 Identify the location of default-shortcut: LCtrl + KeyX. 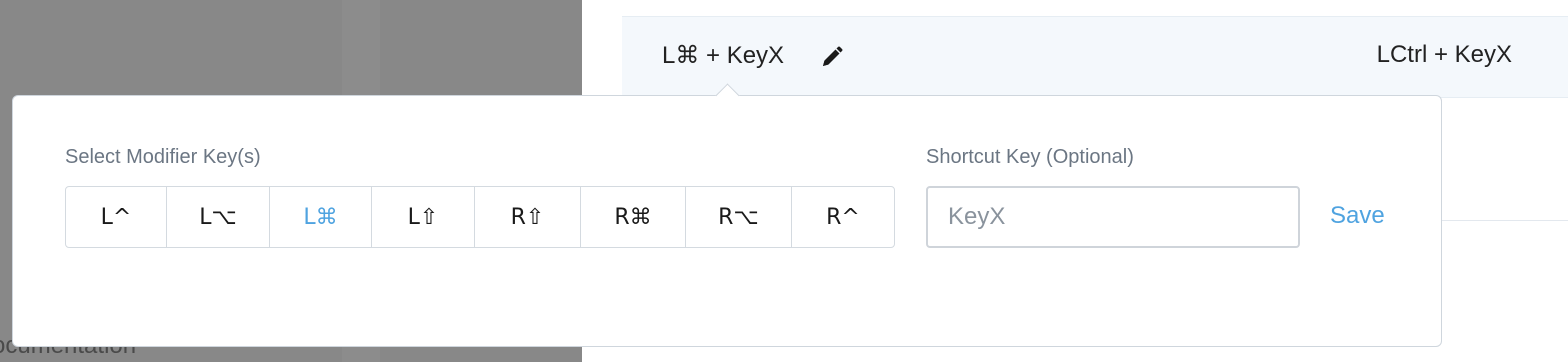
(1444, 54).